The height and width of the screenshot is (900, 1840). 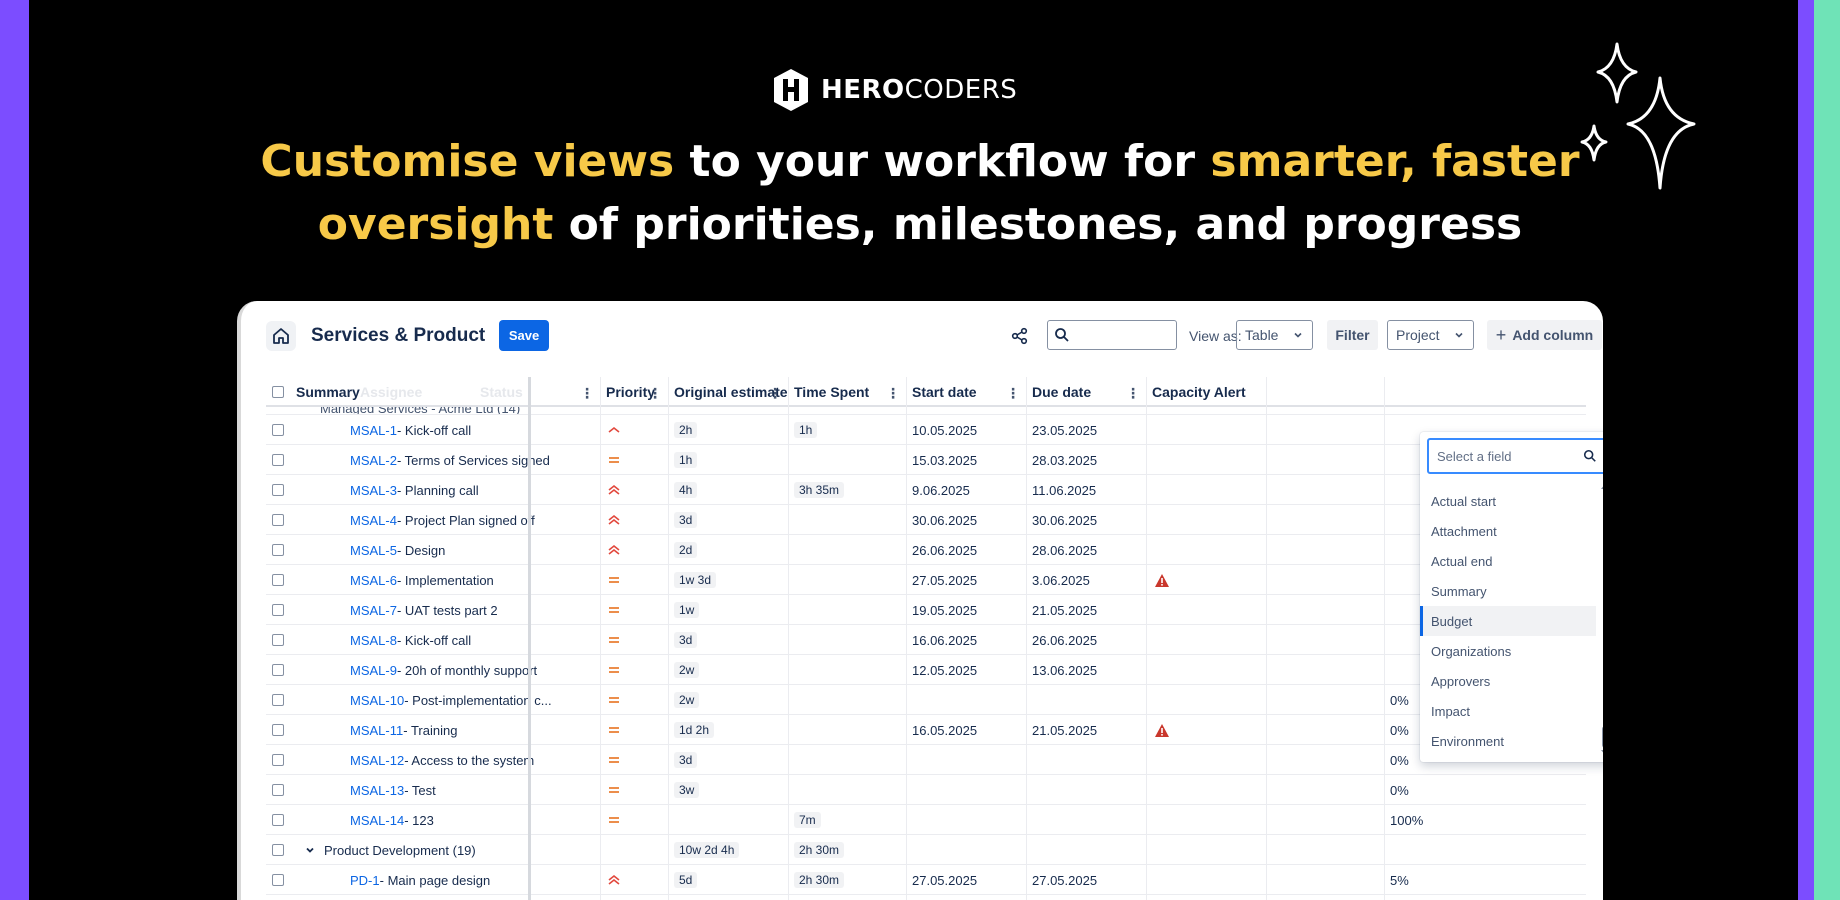 I want to click on select-all-checkbox, so click(x=278, y=392).